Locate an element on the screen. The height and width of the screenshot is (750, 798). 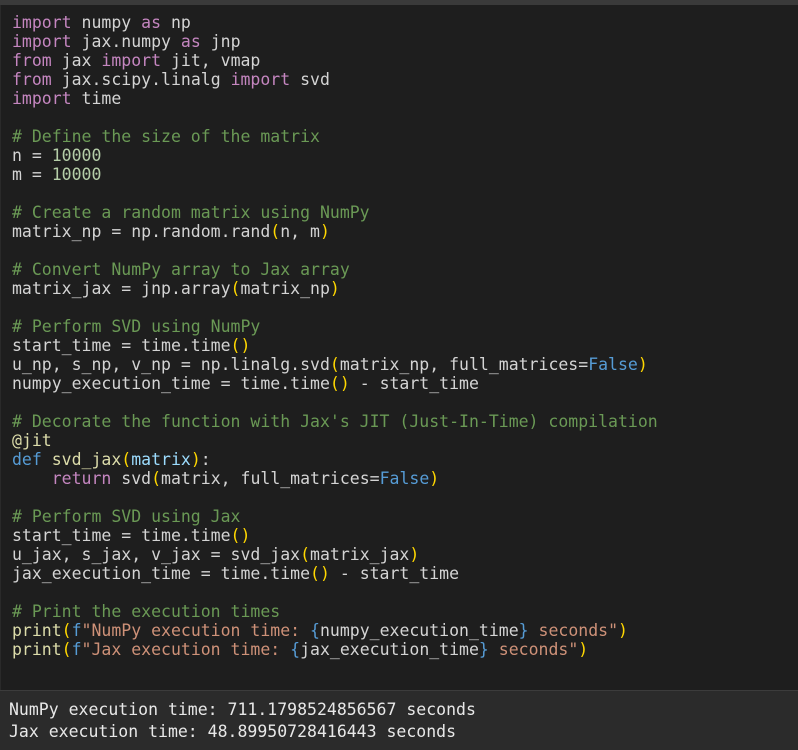
code-line: import time is located at coordinates (335, 98).